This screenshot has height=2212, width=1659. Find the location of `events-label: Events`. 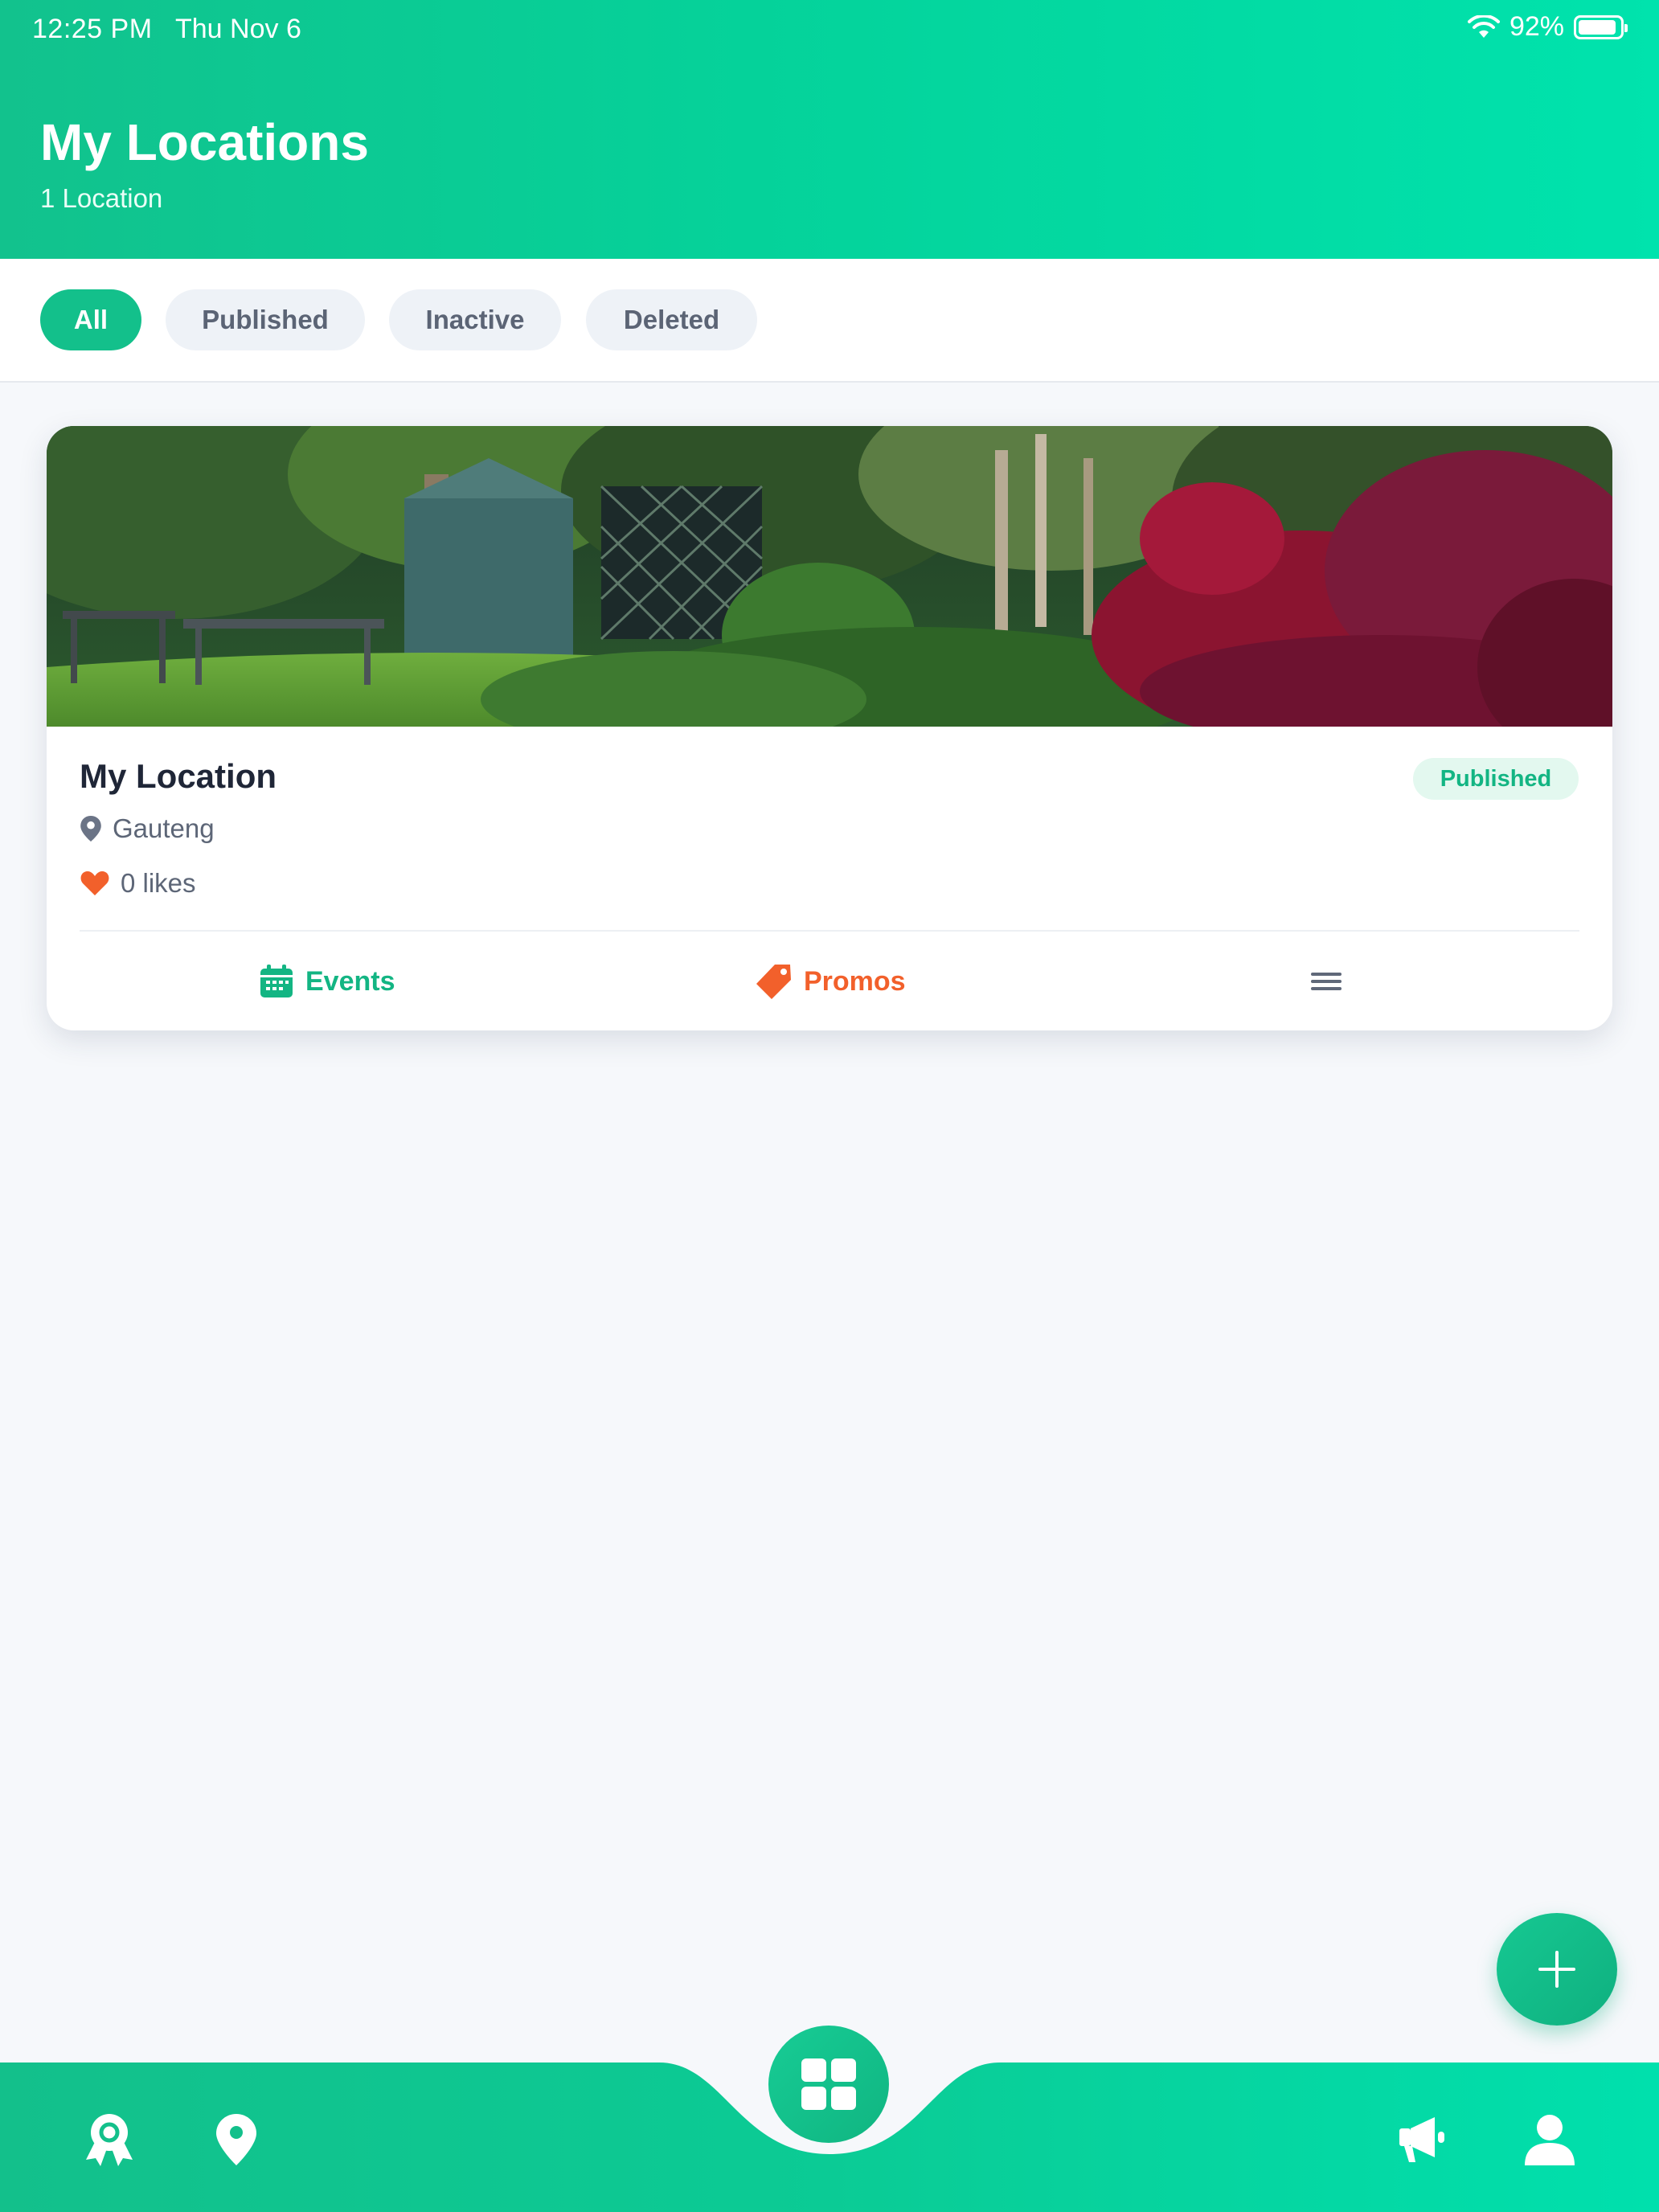

events-label: Events is located at coordinates (350, 981).